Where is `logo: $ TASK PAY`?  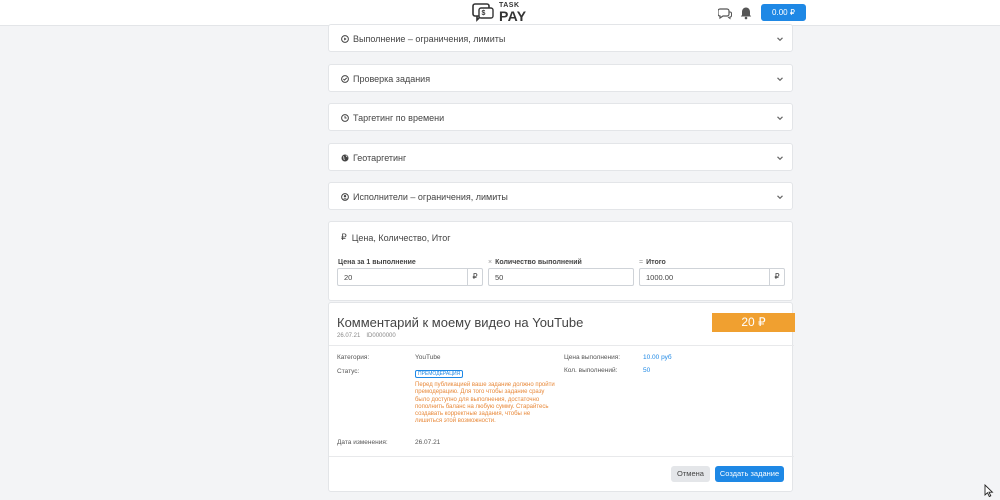 logo: $ TASK PAY is located at coordinates (502, 13).